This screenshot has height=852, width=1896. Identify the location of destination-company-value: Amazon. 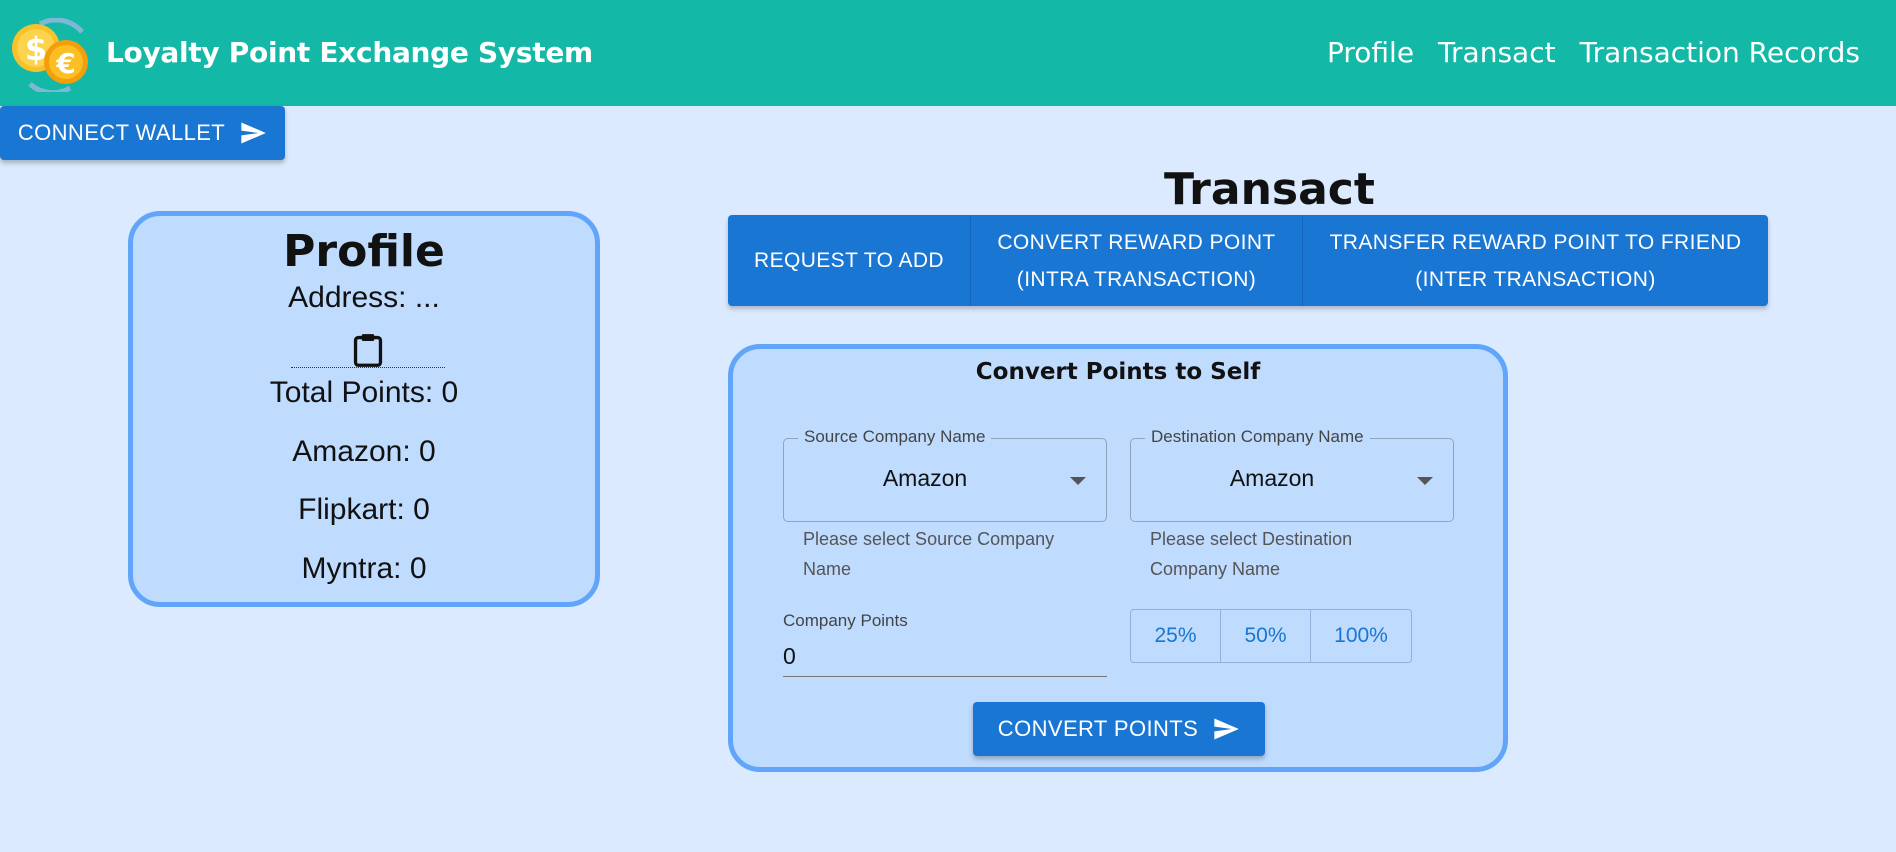
(1272, 478).